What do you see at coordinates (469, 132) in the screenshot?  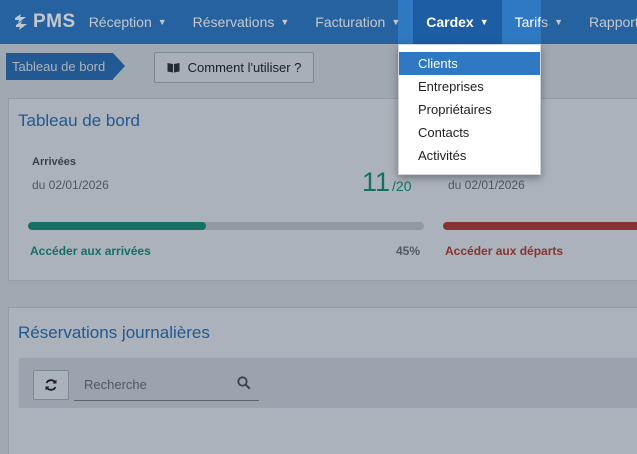 I see `menu-item-contacts: Contacts` at bounding box center [469, 132].